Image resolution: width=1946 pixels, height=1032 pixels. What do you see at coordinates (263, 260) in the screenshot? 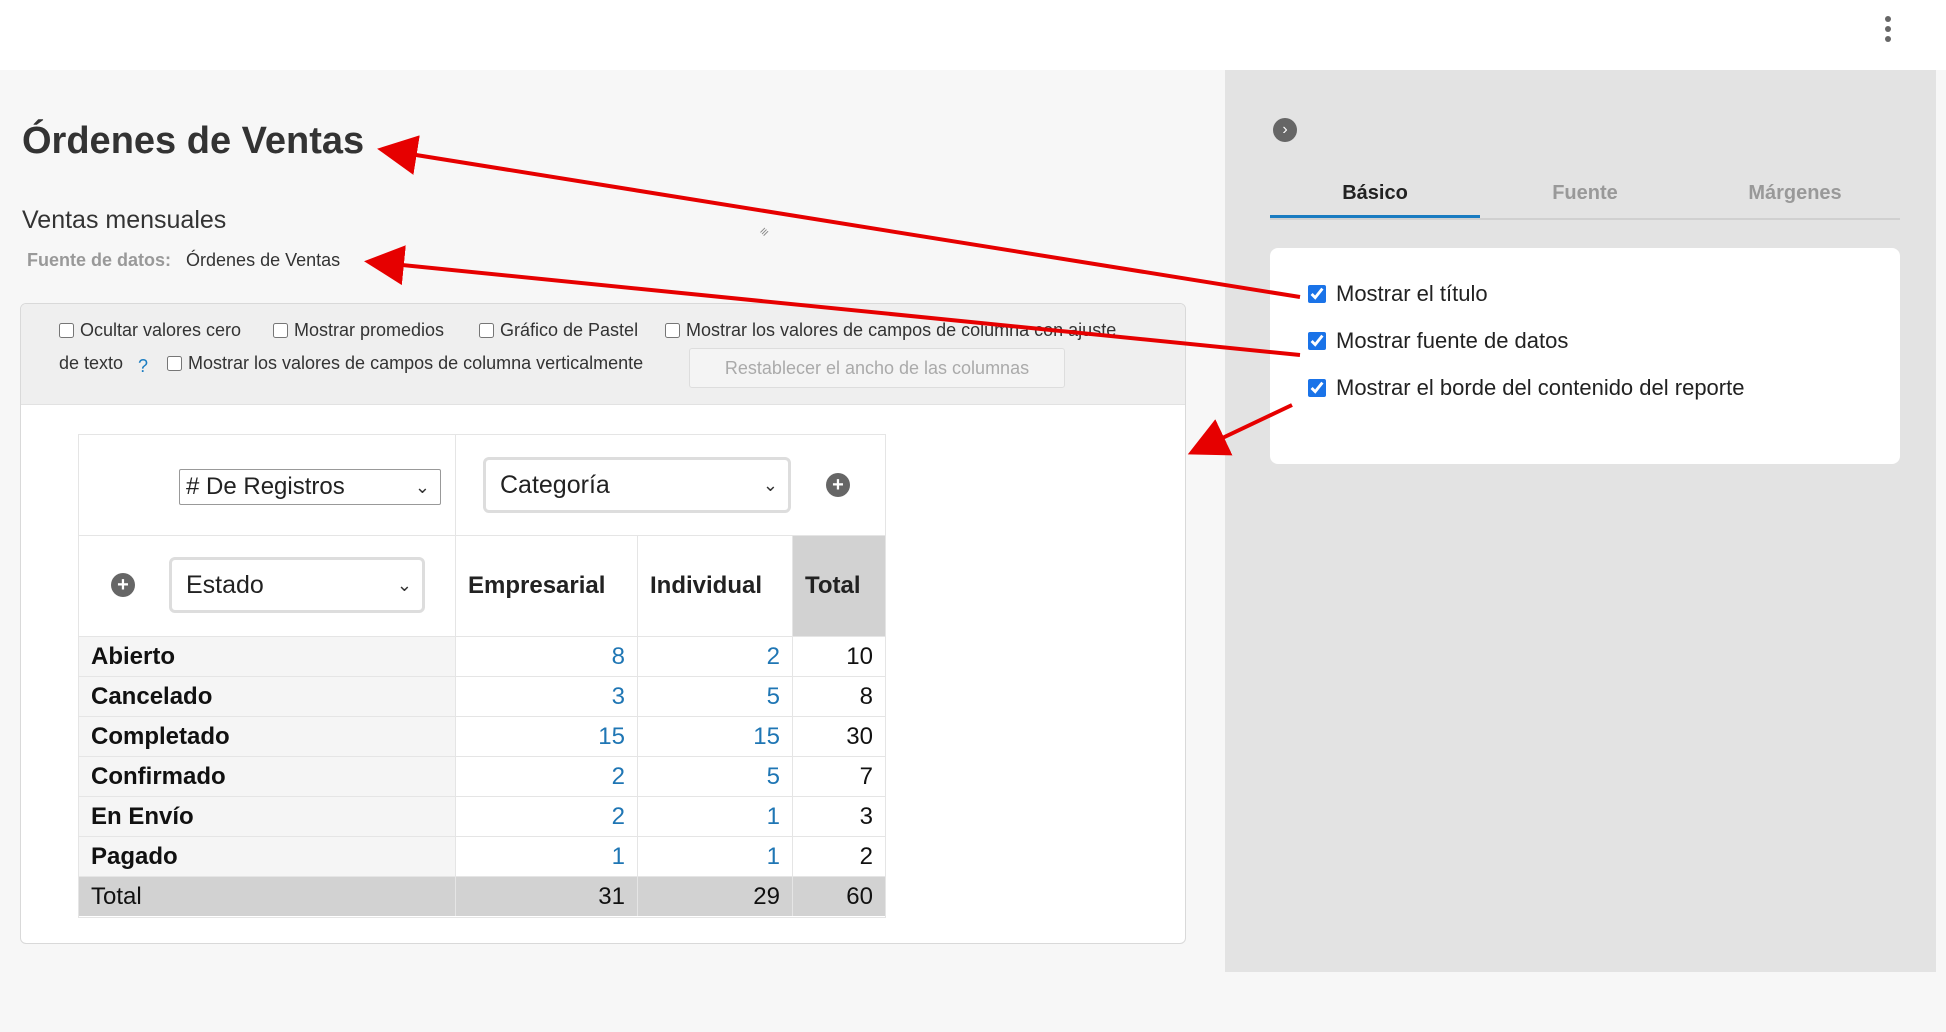
I see `data-source-value: Órdenes de Ventas` at bounding box center [263, 260].